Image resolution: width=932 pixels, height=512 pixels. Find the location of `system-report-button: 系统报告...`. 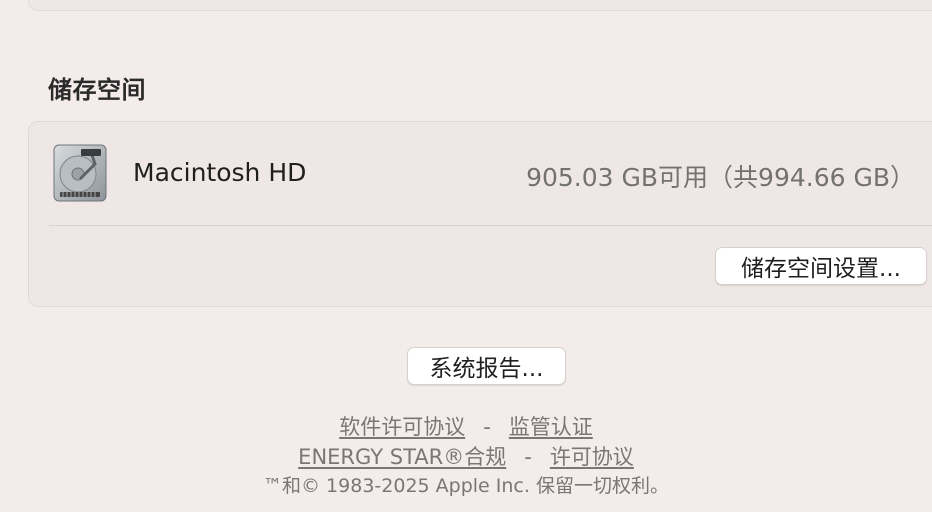

system-report-button: 系统报告... is located at coordinates (486, 366).